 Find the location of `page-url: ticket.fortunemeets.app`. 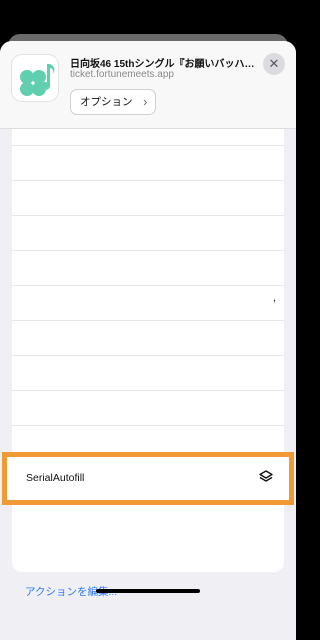

page-url: ticket.fortunemeets.app is located at coordinates (122, 74).